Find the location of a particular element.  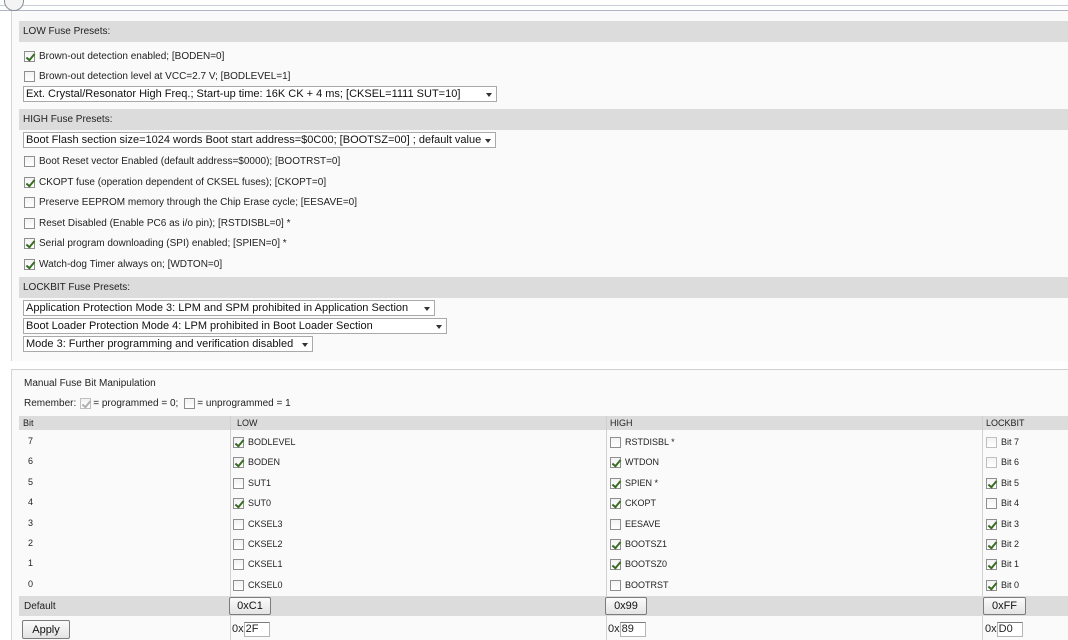

fuse-bit-high: EESAVE is located at coordinates (635, 524).